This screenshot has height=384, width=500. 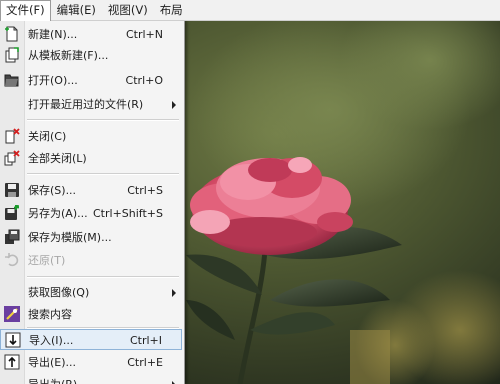 What do you see at coordinates (91, 190) in the screenshot?
I see `menu-item-save: 保存(S)... Ctrl+S` at bounding box center [91, 190].